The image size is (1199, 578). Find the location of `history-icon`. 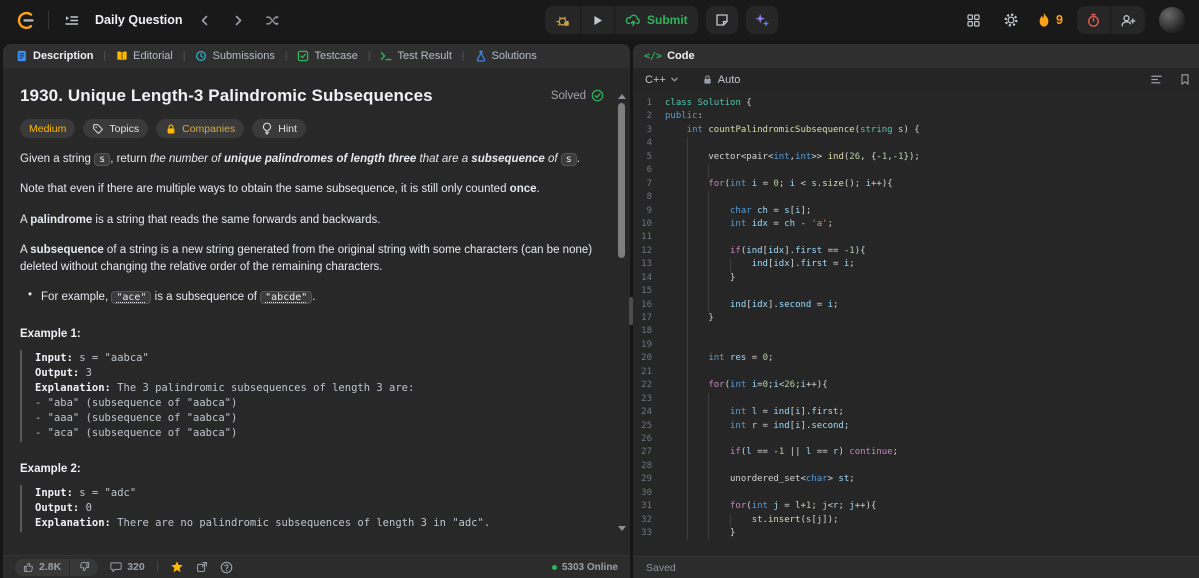

history-icon is located at coordinates (201, 56).